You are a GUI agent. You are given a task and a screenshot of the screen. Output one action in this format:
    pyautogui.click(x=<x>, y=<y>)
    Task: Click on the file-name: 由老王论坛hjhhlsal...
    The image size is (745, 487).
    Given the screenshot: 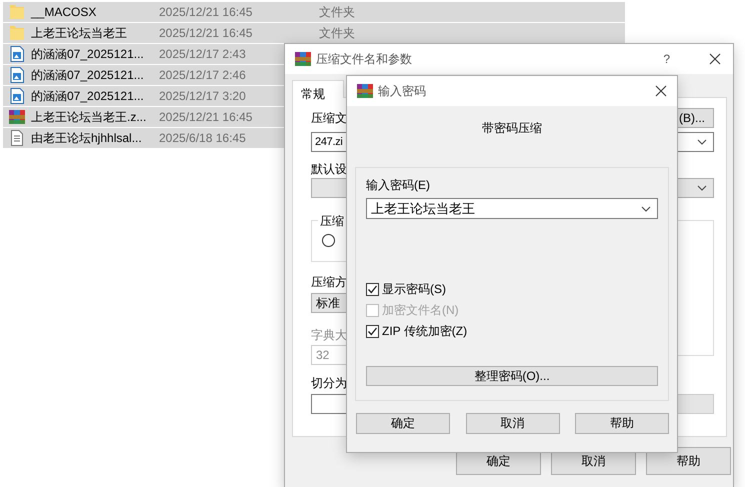 What is the action you would take?
    pyautogui.click(x=87, y=138)
    